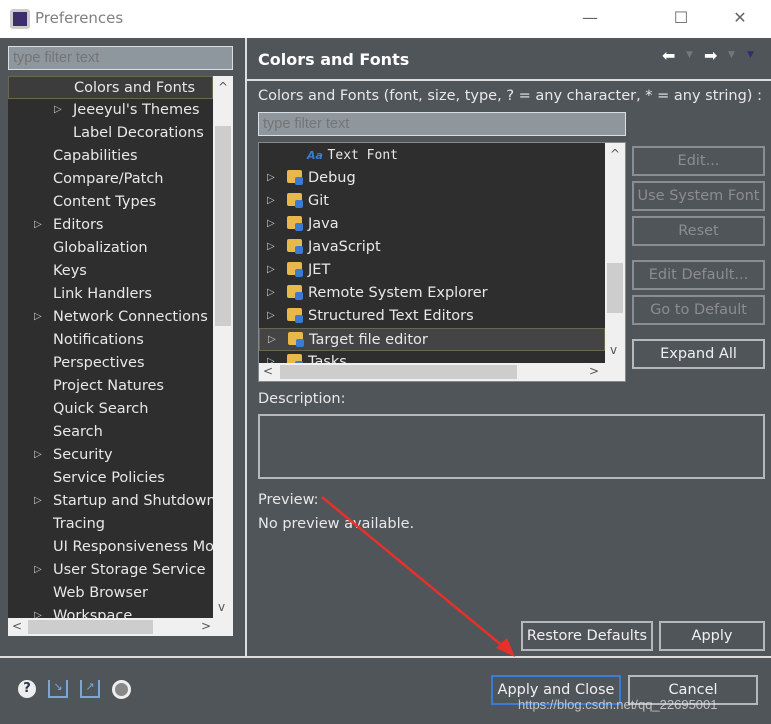 This screenshot has height=724, width=771. I want to click on arrow-shaft, so click(413, 572).